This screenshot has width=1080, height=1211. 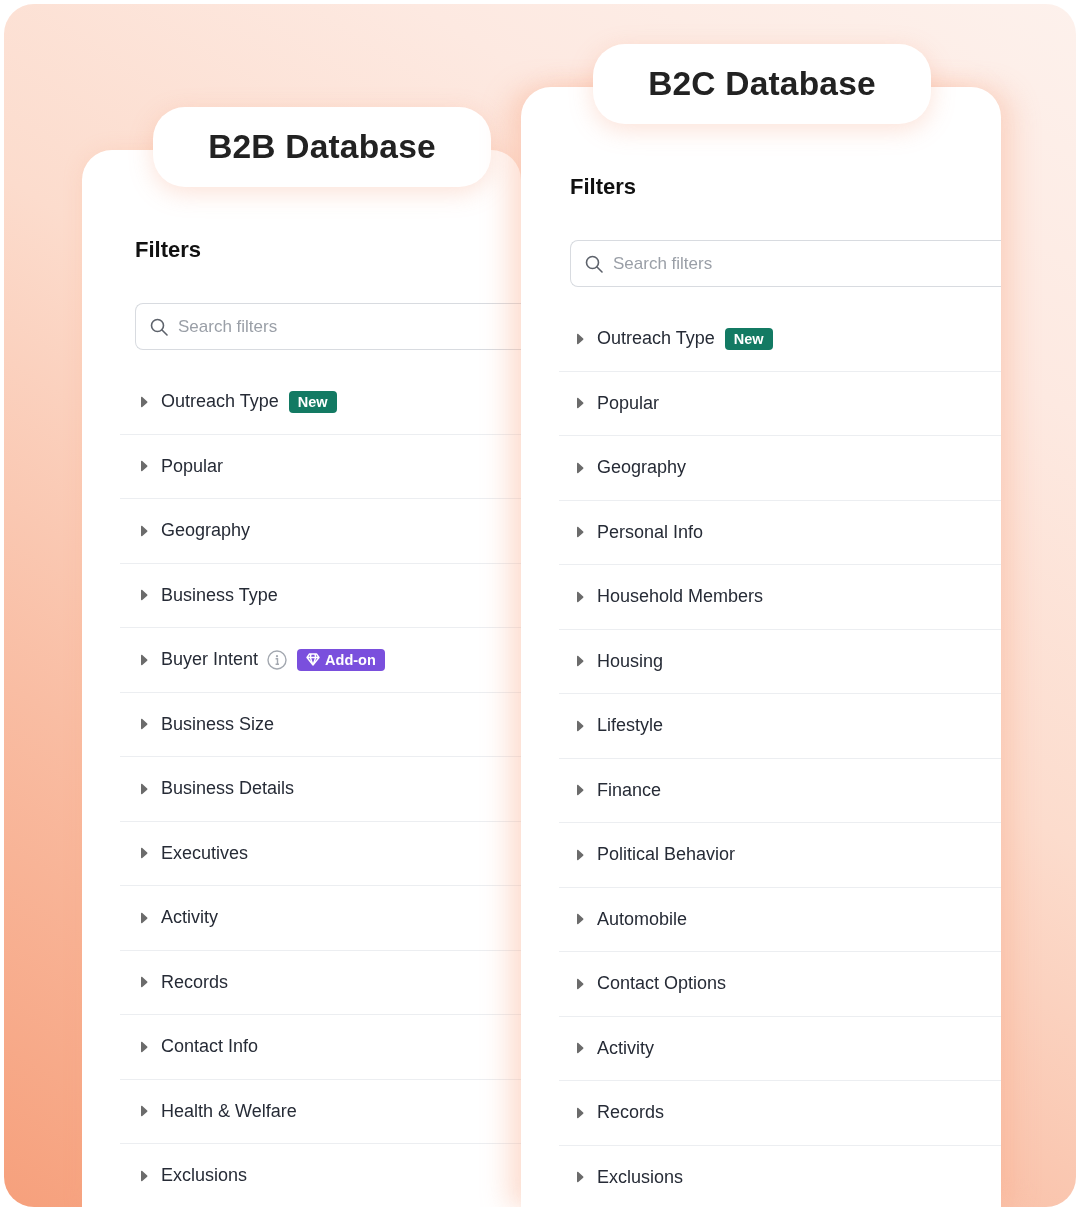 What do you see at coordinates (780, 661) in the screenshot?
I see `filter-row: Housing` at bounding box center [780, 661].